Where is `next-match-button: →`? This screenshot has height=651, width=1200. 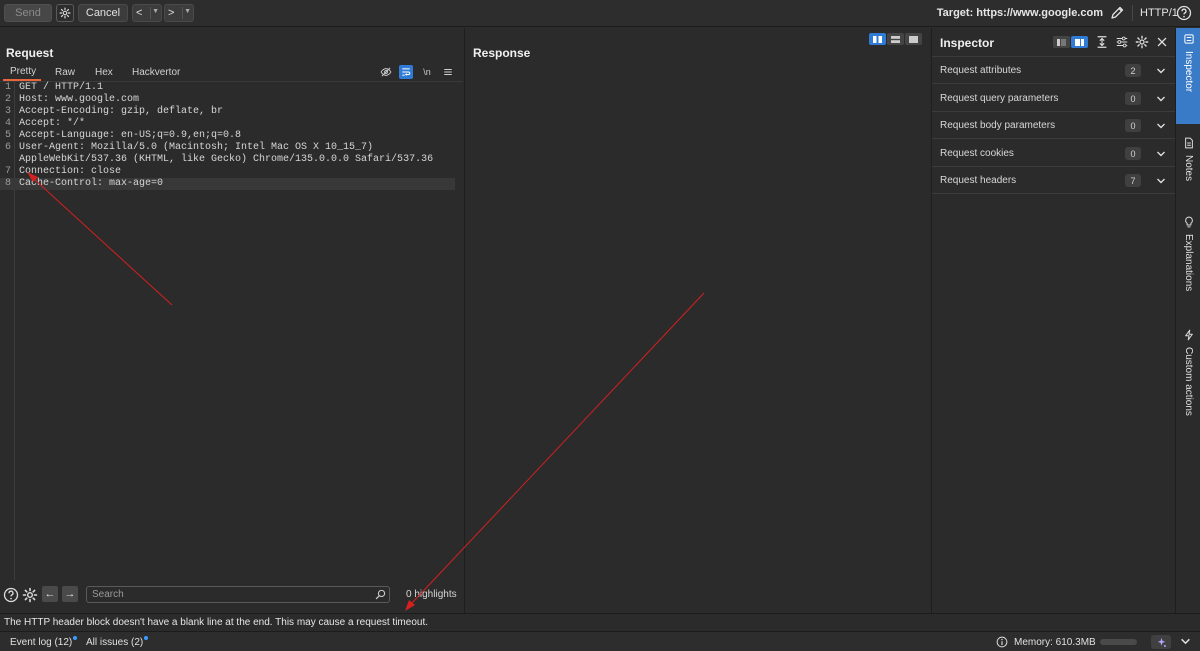
next-match-button: → is located at coordinates (70, 594).